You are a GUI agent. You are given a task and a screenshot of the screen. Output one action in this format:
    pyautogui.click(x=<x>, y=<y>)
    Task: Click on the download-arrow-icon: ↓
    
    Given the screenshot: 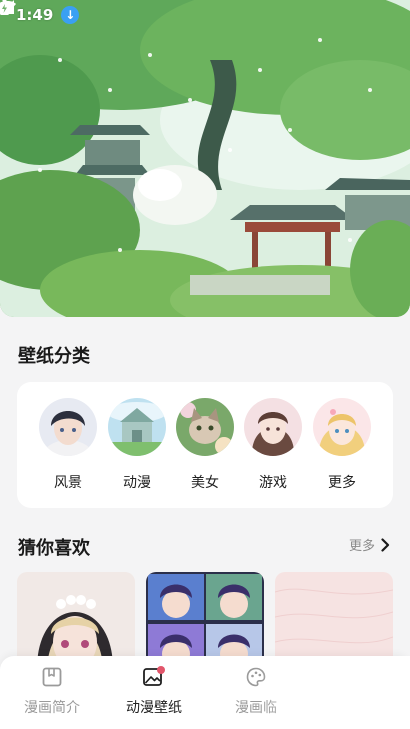 What is the action you would take?
    pyautogui.click(x=70, y=15)
    